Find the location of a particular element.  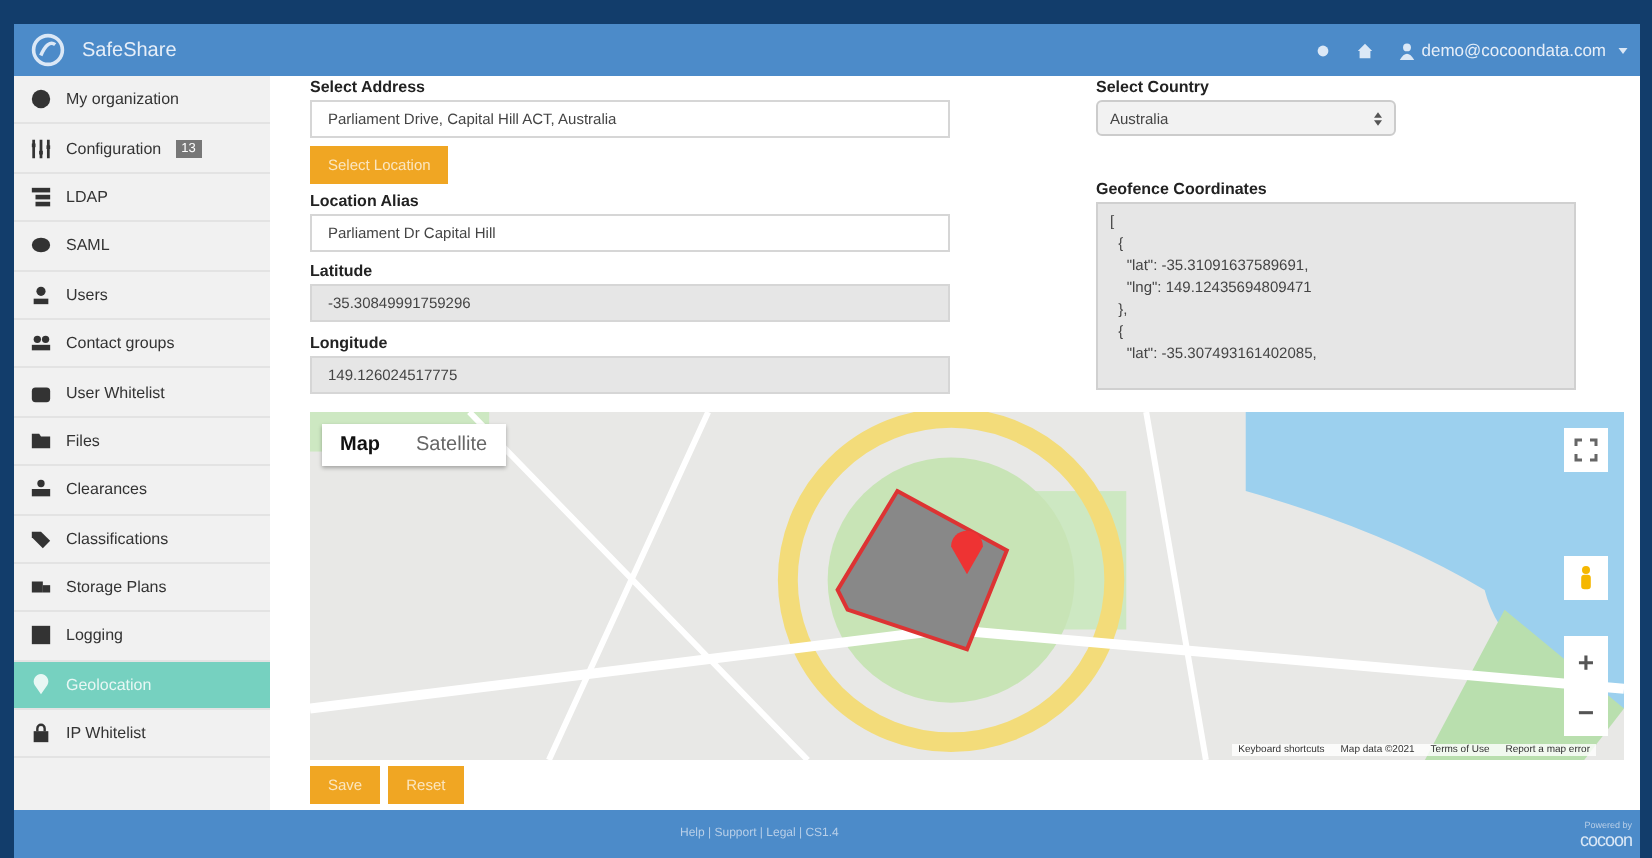

field-label: Geofence Coordinates is located at coordinates (1181, 189).